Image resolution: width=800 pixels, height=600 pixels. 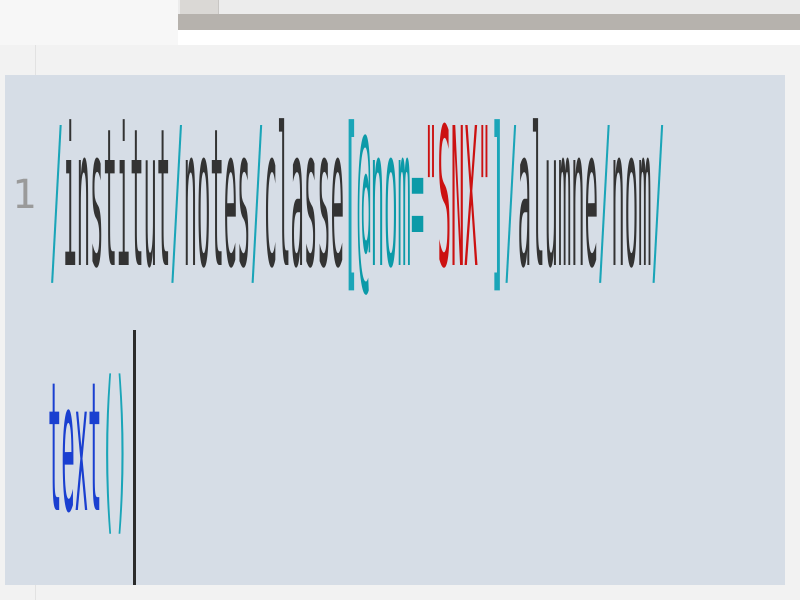 I want to click on predicate-close-bracket: ], so click(x=498, y=200).